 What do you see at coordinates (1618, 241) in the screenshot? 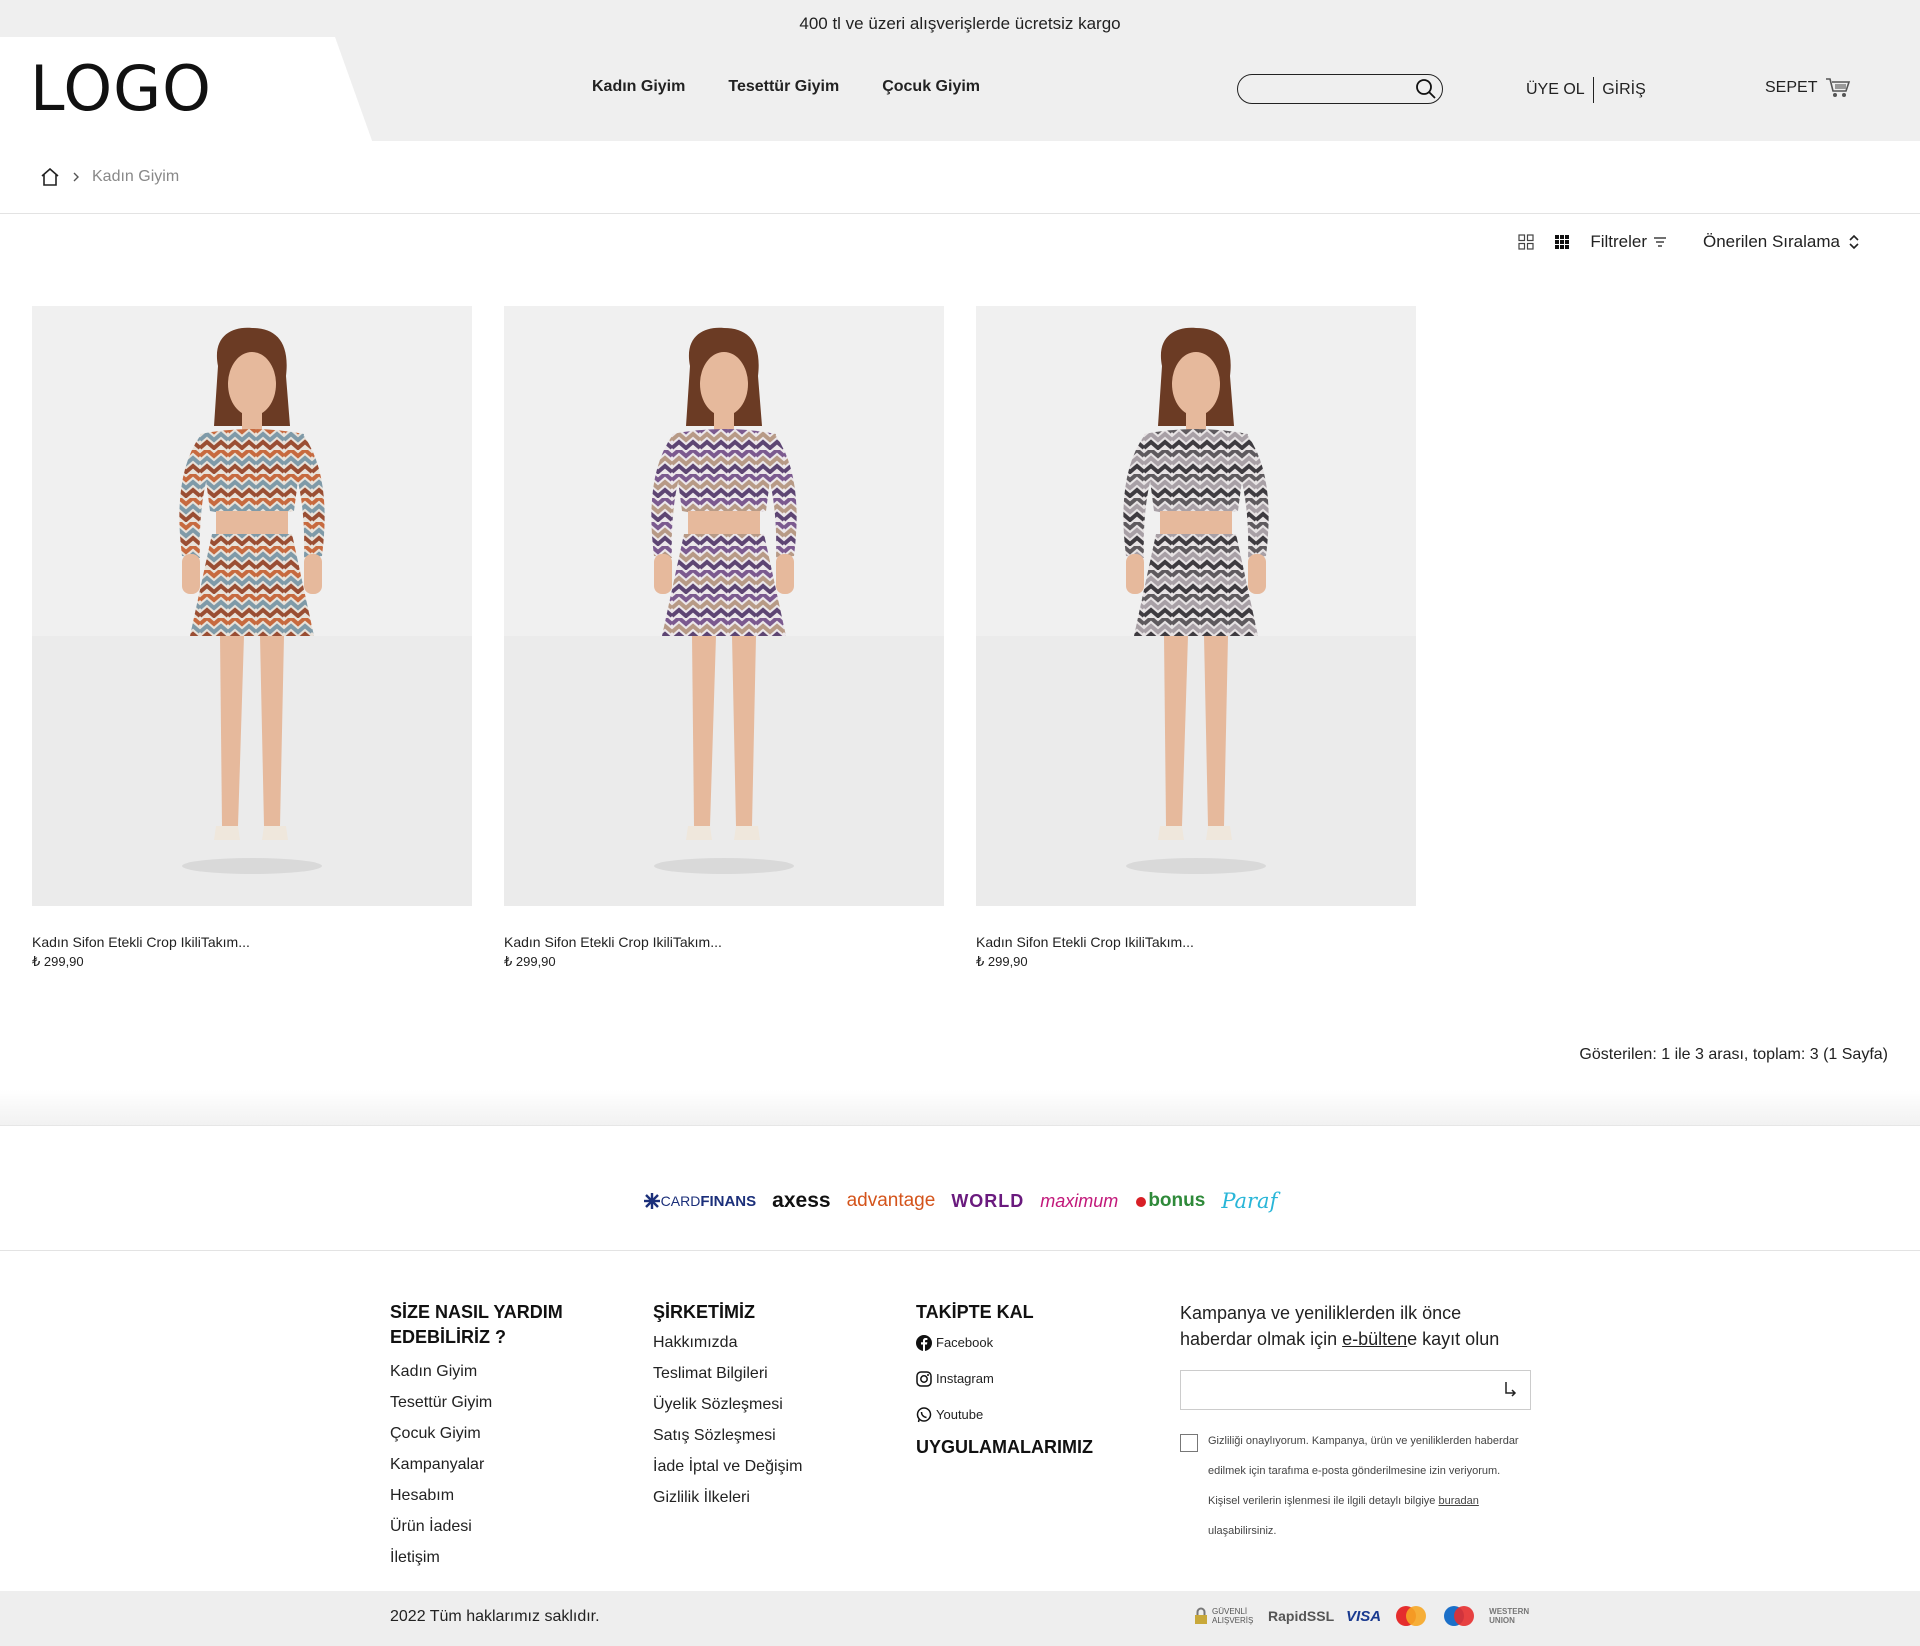
I see `filters-label: Filtreler` at bounding box center [1618, 241].